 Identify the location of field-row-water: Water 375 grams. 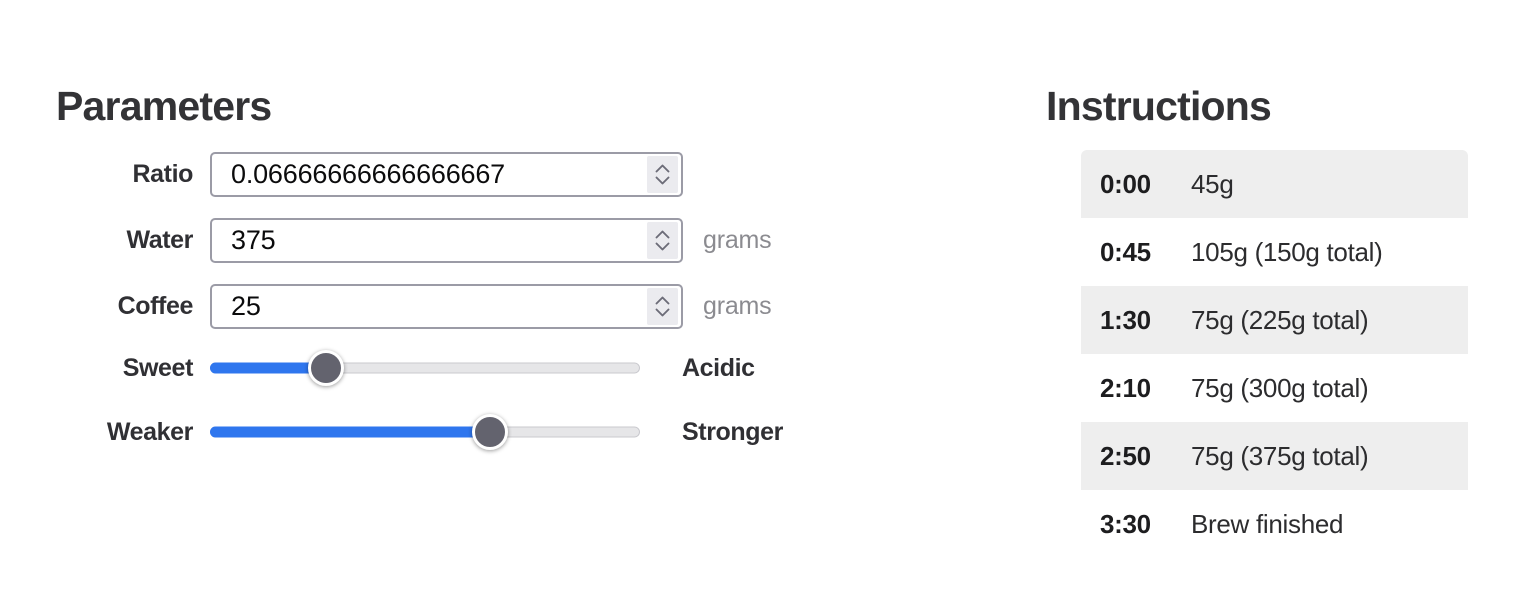
(386, 240).